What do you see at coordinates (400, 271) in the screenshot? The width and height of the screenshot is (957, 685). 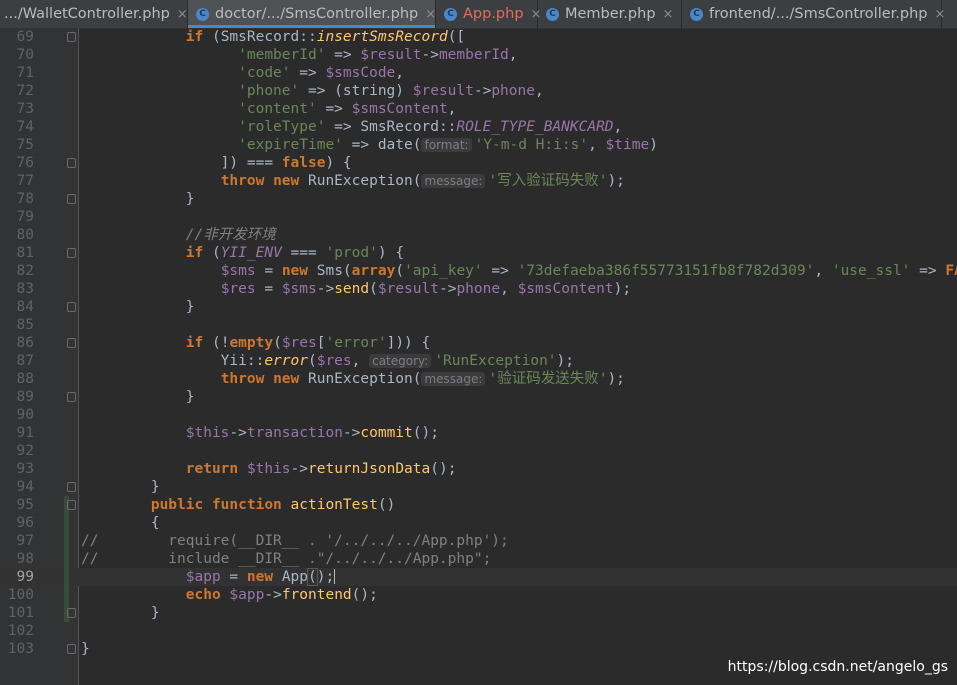 I see `code-token: (` at bounding box center [400, 271].